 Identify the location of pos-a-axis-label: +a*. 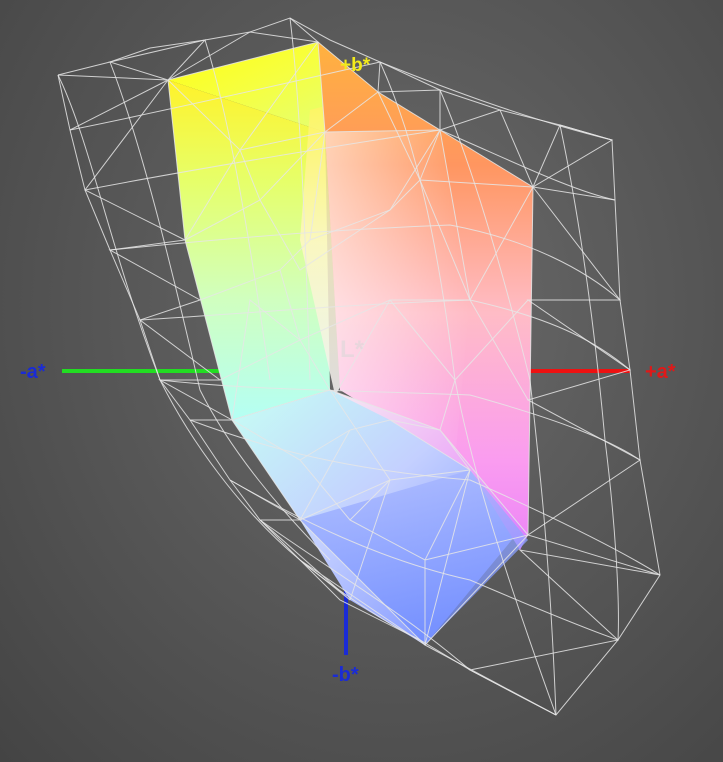
(660, 372).